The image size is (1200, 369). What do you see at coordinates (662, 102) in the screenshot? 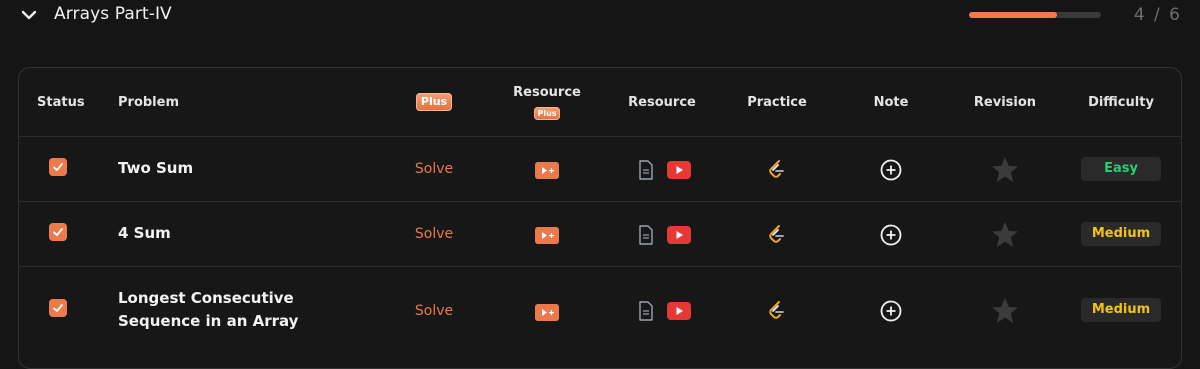
I see `column-header-resource: Resource` at bounding box center [662, 102].